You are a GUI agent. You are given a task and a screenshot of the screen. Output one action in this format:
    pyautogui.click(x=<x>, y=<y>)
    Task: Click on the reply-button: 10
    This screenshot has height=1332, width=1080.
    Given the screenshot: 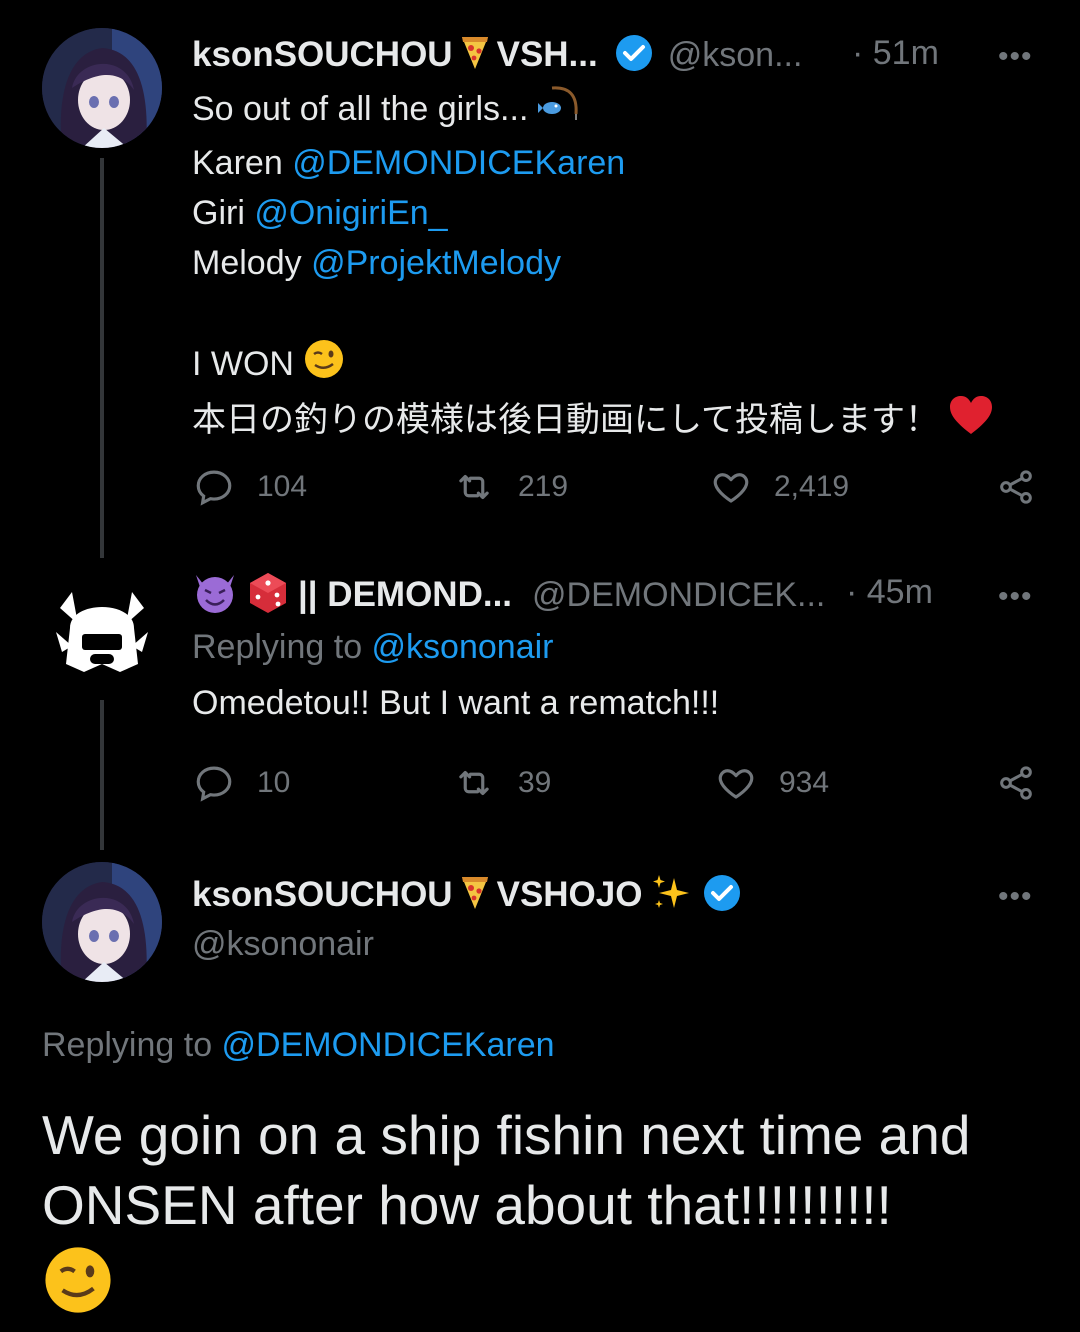 What is the action you would take?
    pyautogui.click(x=241, y=783)
    